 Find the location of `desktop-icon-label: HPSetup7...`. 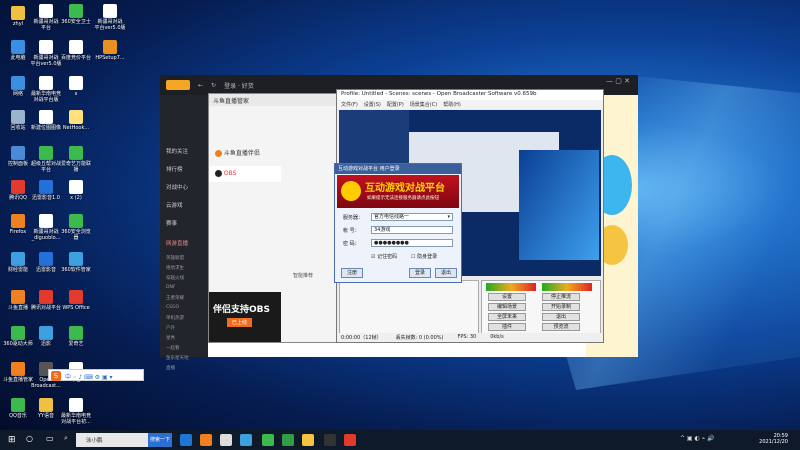

desktop-icon-label: HPSetup7... is located at coordinates (110, 58).